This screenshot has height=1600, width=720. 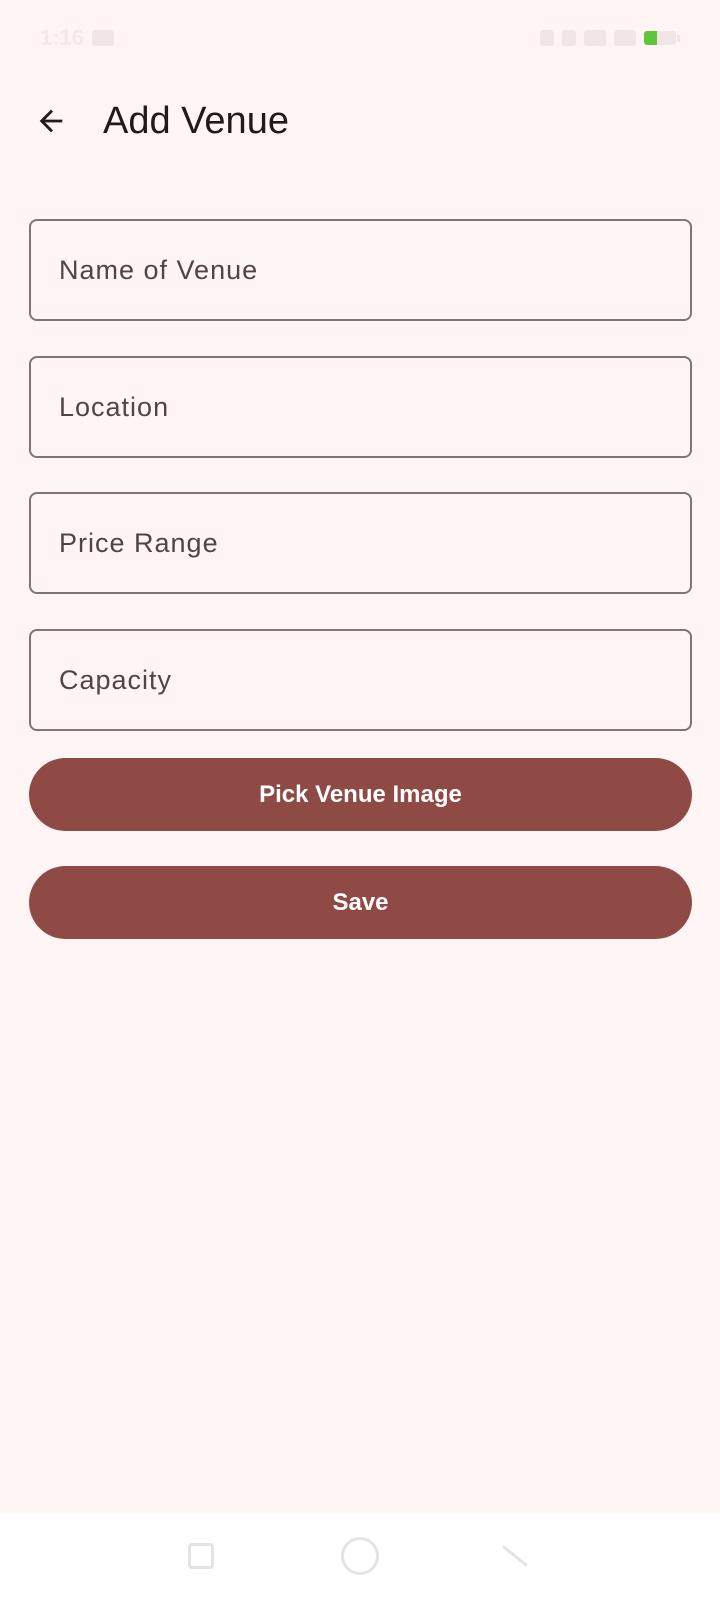 I want to click on system-nav-bar, so click(x=360, y=1556).